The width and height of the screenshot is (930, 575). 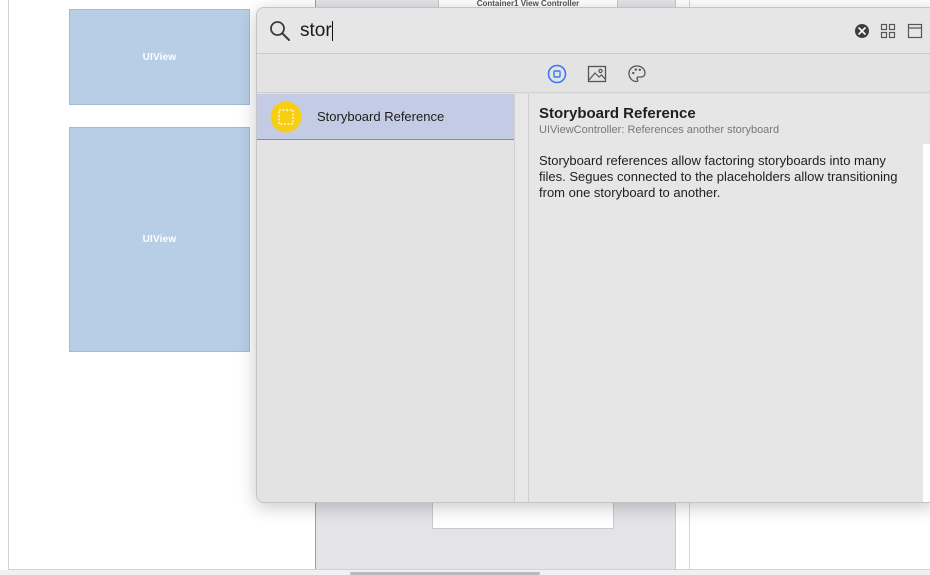 I want to click on uiview-scene-top: UIView, so click(x=159, y=57).